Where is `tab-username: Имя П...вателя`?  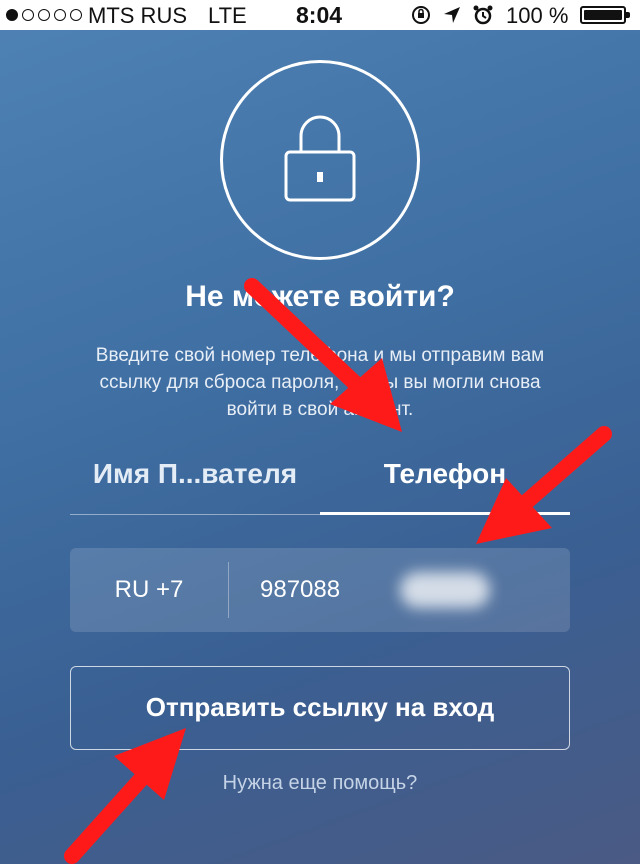 tab-username: Имя П...вателя is located at coordinates (195, 480).